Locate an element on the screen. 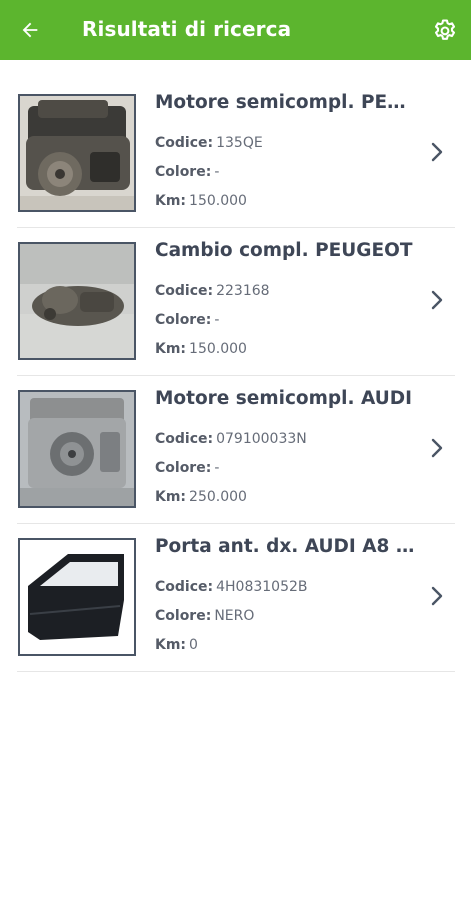  code-value: 4H0831052B is located at coordinates (262, 587).